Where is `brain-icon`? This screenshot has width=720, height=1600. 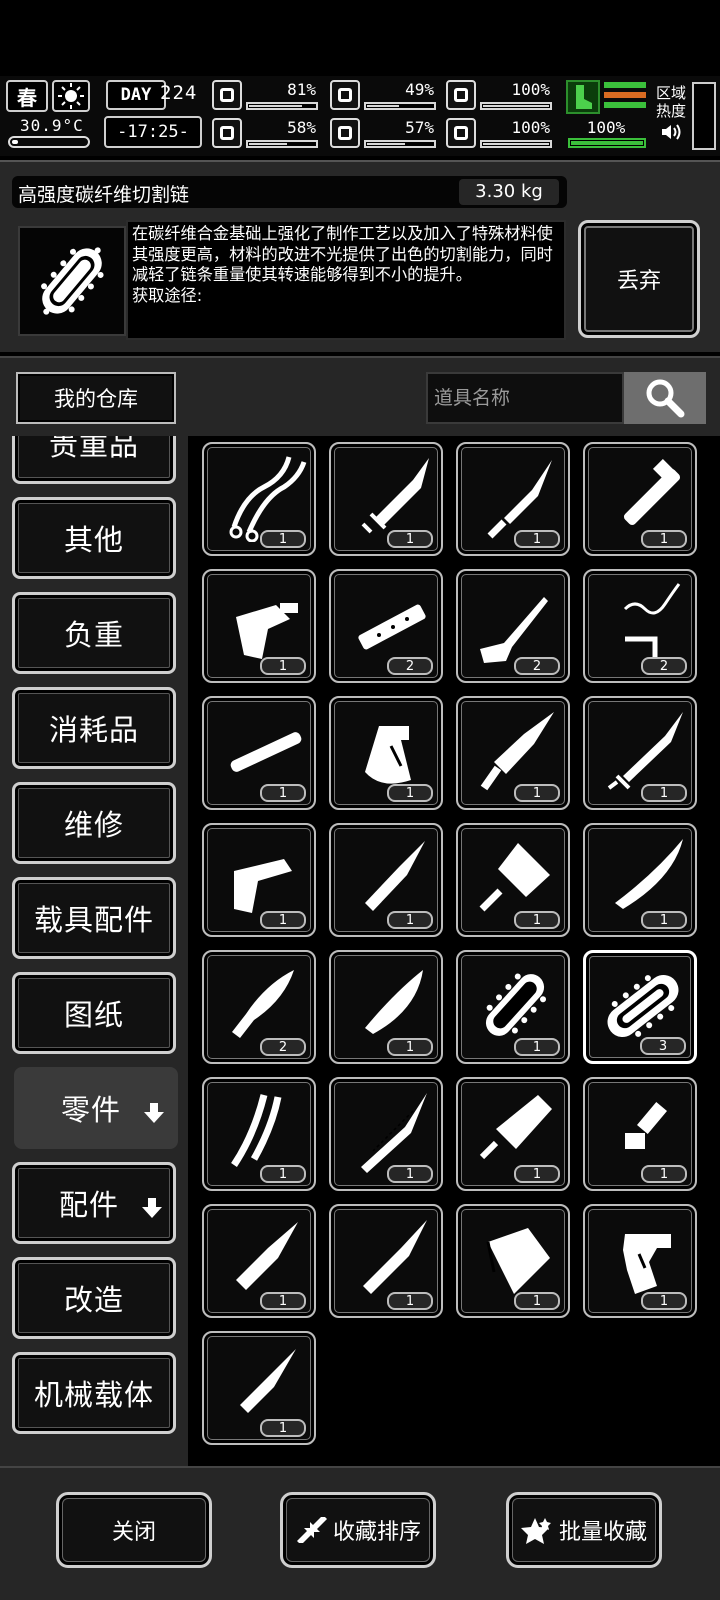 brain-icon is located at coordinates (227, 133).